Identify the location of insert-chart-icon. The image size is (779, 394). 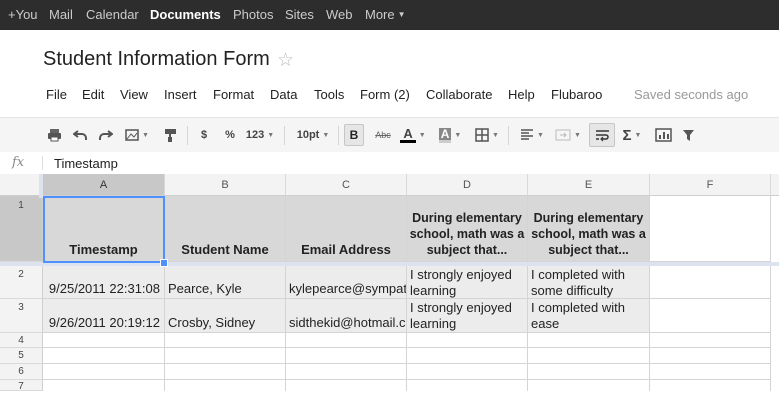
(663, 135).